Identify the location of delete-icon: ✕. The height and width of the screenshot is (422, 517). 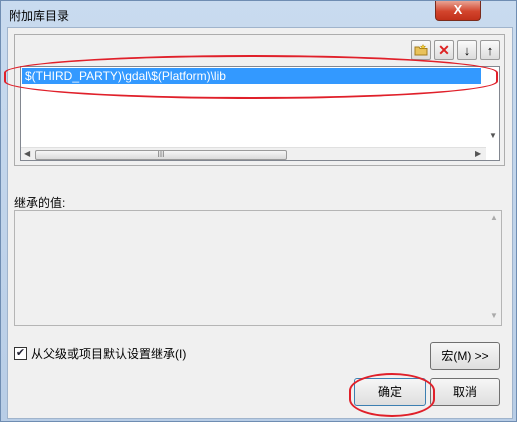
(444, 49).